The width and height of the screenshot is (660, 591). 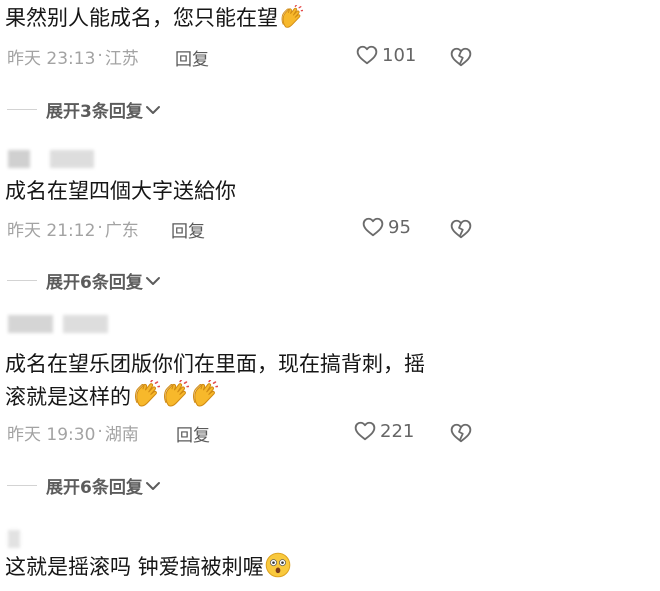 What do you see at coordinates (94, 112) in the screenshot?
I see `expand-replies-label: 展开3条回复` at bounding box center [94, 112].